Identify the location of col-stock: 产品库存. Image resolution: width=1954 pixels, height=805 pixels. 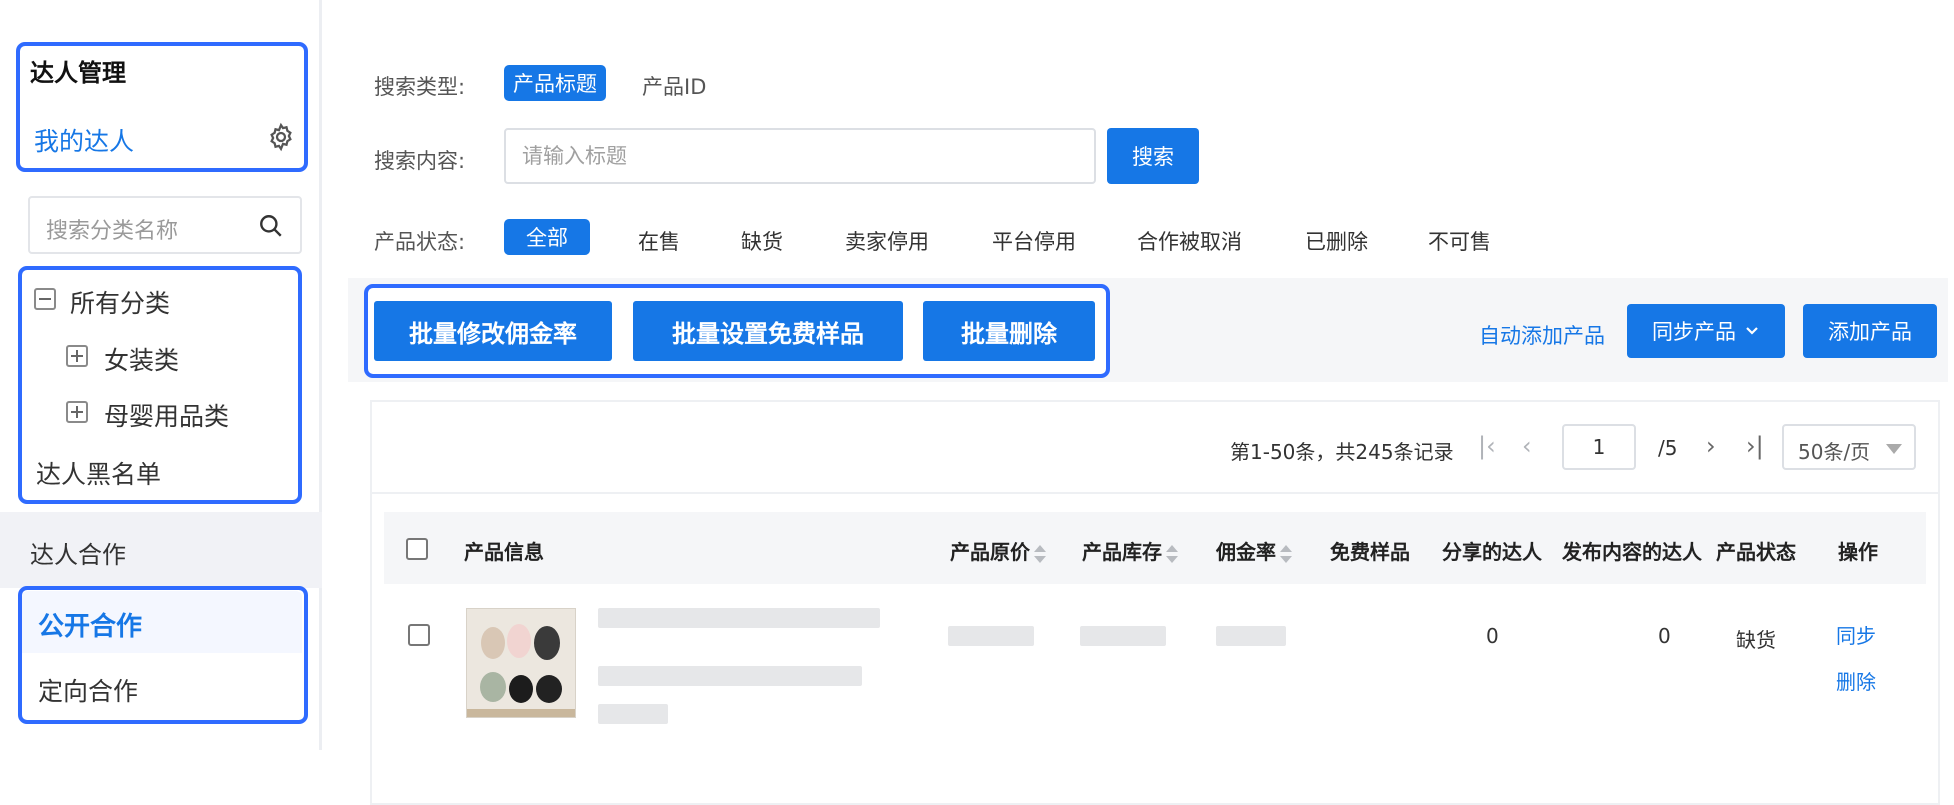
(1130, 550).